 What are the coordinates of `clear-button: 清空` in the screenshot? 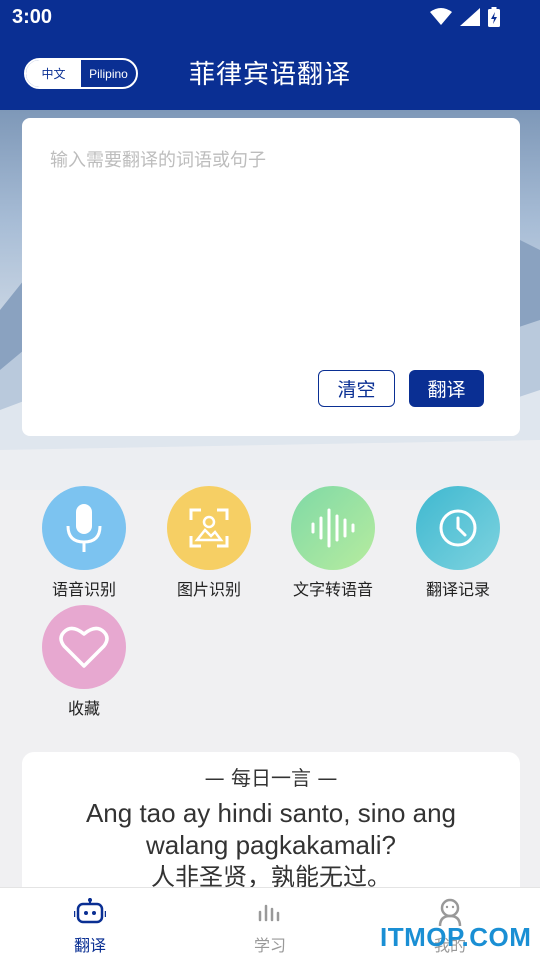 It's located at (356, 388).